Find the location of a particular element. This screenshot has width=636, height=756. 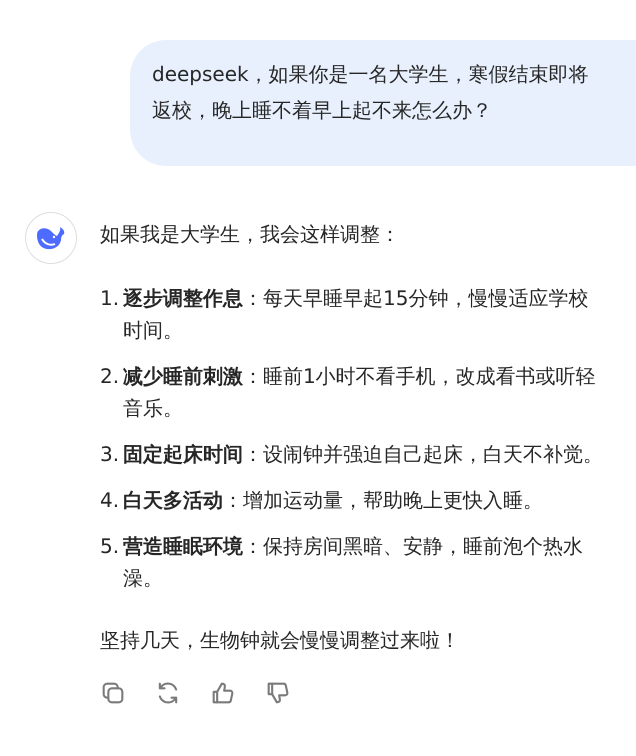

list-number: 1. is located at coordinates (110, 298).